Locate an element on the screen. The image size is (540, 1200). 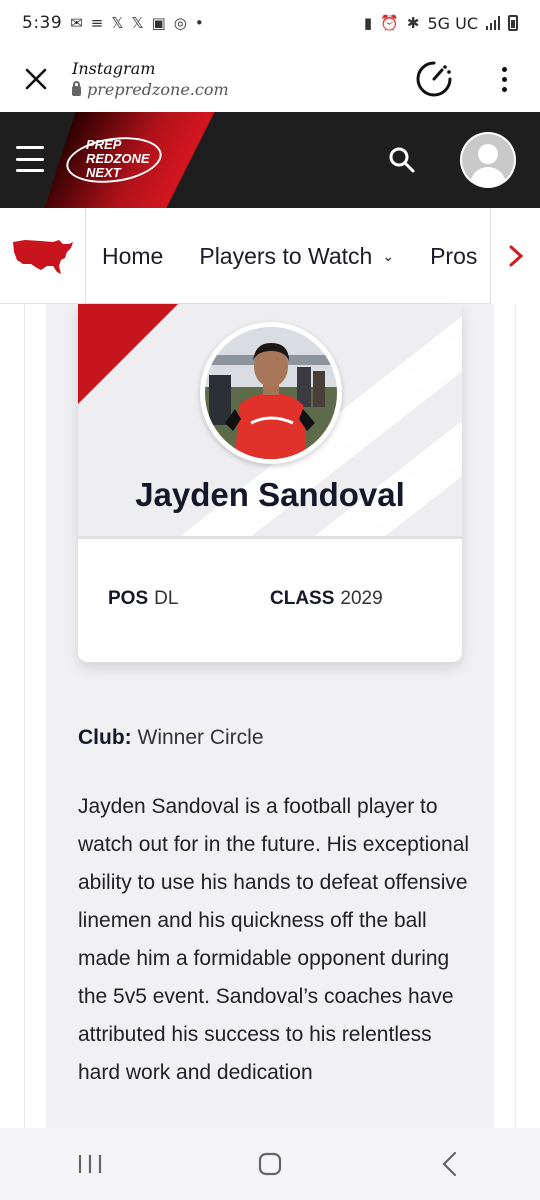
player-name: Jayden Sandoval is located at coordinates (270, 494).